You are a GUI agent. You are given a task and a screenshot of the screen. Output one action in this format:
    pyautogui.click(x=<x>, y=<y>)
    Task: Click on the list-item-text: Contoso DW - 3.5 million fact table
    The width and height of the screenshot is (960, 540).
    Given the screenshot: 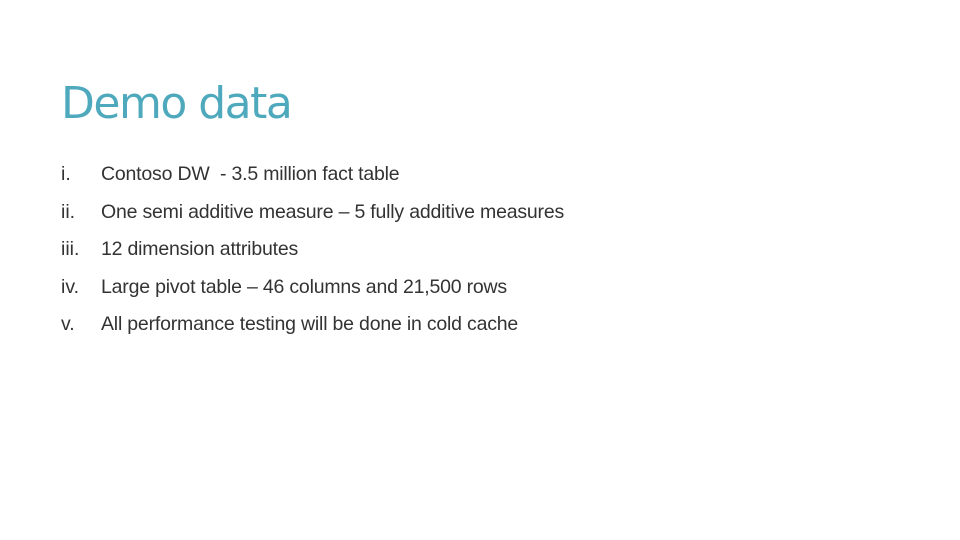 What is the action you would take?
    pyautogui.click(x=250, y=174)
    